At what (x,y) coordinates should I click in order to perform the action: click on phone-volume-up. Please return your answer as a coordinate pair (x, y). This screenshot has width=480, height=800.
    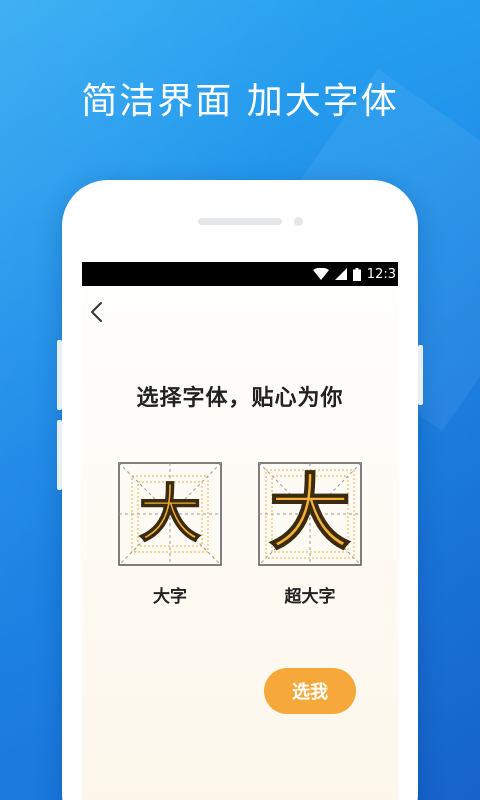
    Looking at the image, I should click on (59, 375).